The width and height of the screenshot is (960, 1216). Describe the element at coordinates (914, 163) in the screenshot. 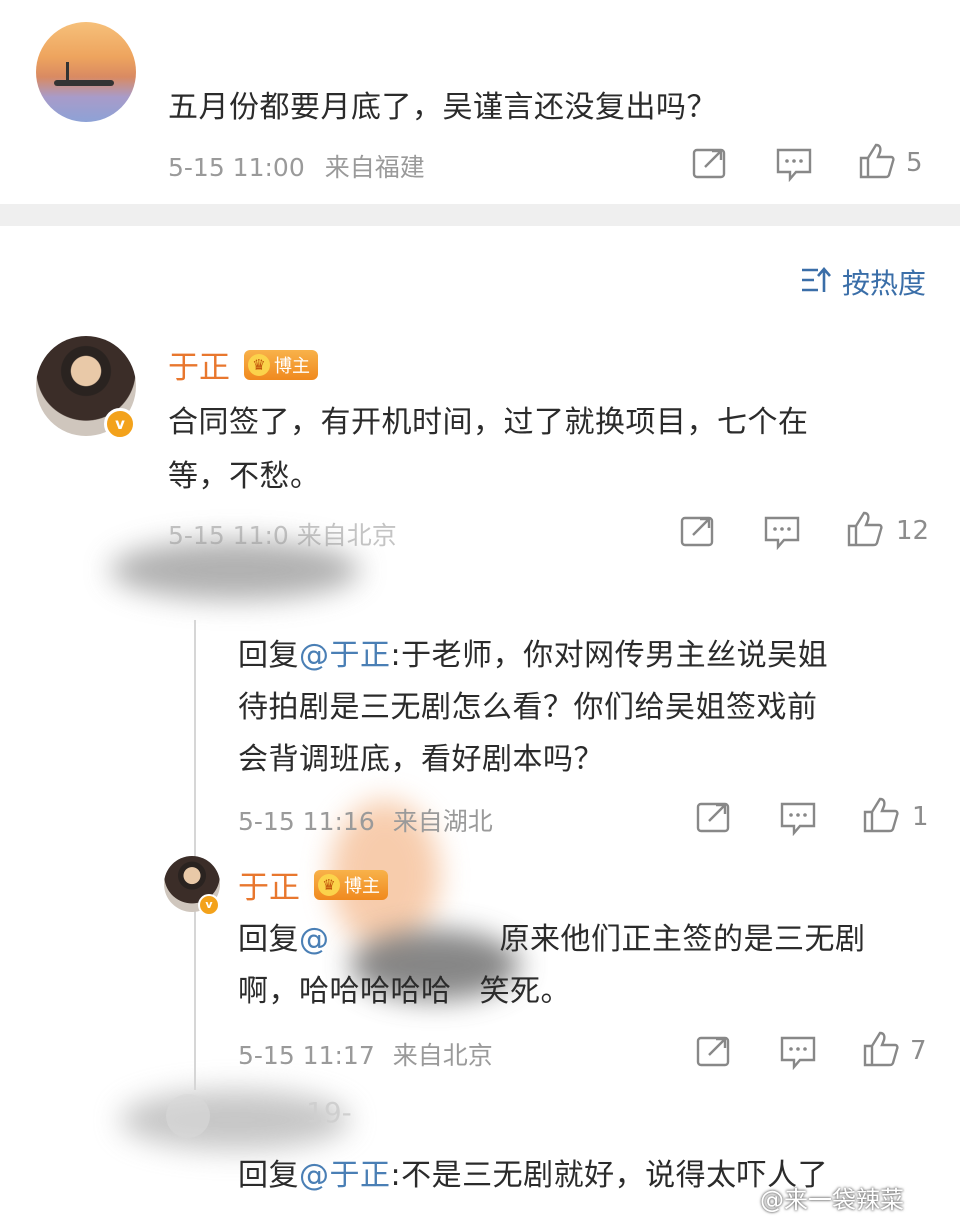

I see `post-like-count: 5` at that location.